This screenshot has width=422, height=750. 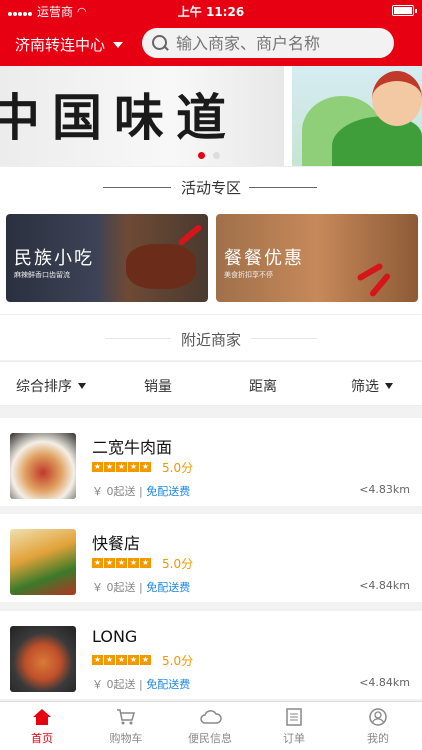 I want to click on shop-list-item: 快餐店 ★ ★ ★ ★ ★ 5.0分 ￥ 0起送 | 免配送费 <4.84km, so click(x=211, y=558).